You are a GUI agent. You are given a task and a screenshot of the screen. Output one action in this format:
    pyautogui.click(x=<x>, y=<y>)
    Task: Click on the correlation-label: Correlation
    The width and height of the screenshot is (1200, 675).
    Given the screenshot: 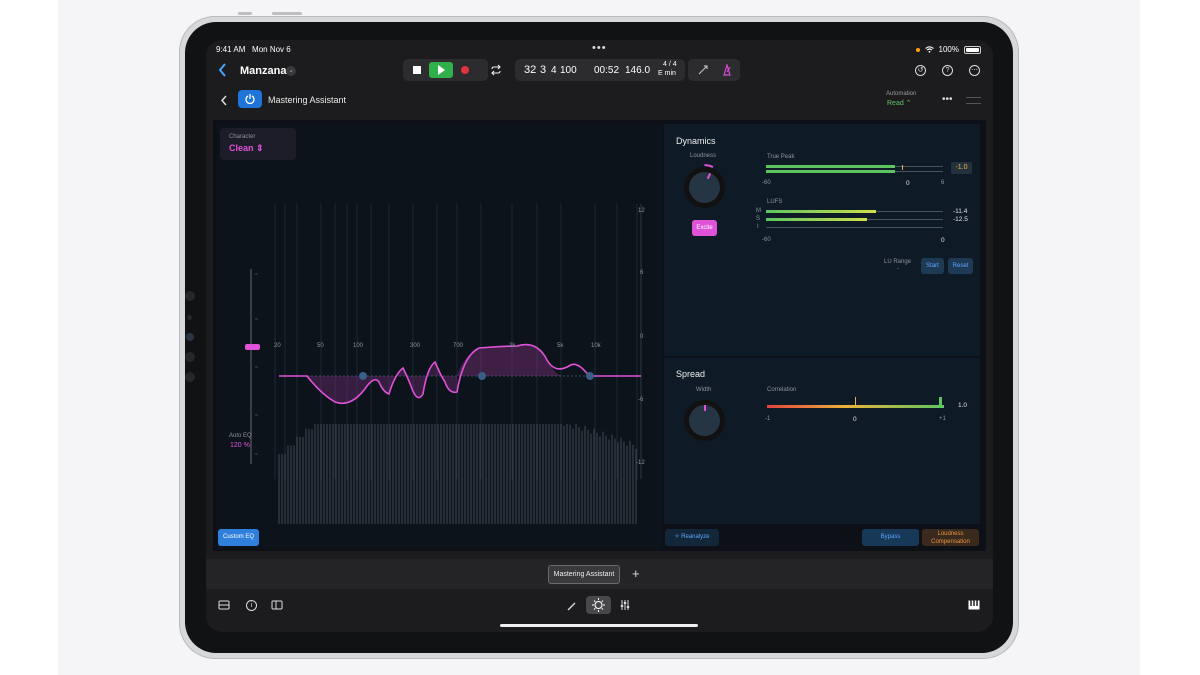 What is the action you would take?
    pyautogui.click(x=782, y=390)
    